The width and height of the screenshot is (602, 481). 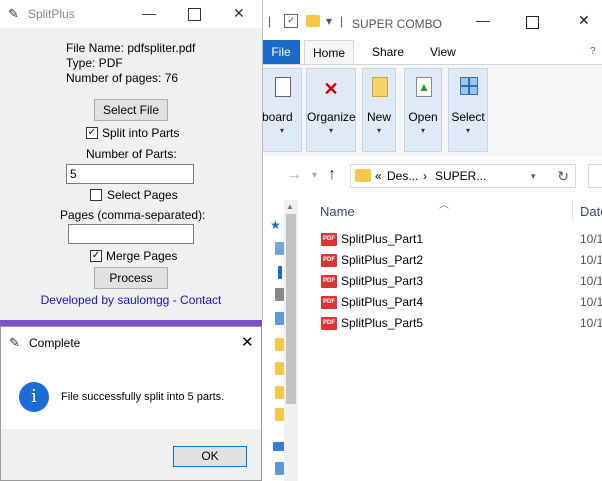 What do you see at coordinates (329, 52) in the screenshot?
I see `tab-home: Home` at bounding box center [329, 52].